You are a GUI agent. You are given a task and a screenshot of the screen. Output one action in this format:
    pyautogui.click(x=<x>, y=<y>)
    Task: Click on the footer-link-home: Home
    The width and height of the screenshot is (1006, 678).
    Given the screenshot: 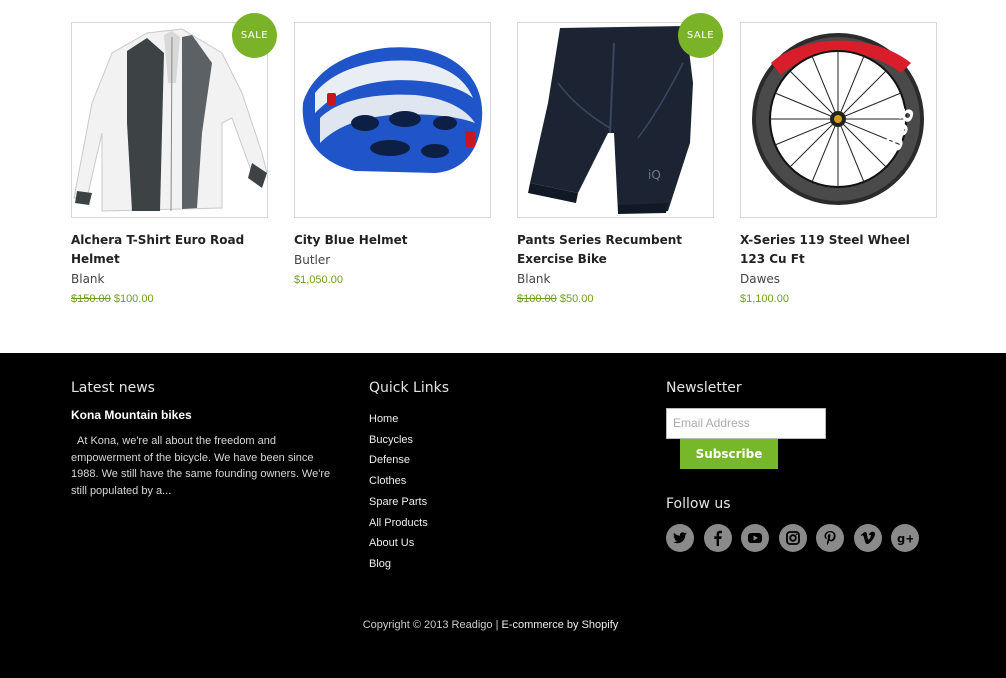 What is the action you would take?
    pyautogui.click(x=398, y=419)
    